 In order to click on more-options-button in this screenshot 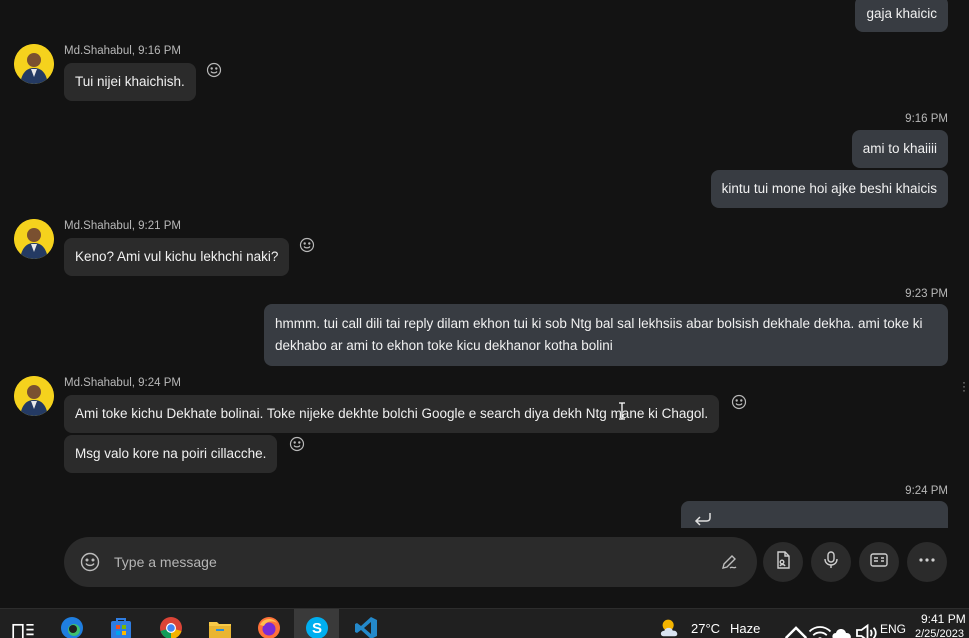, I will do `click(927, 562)`.